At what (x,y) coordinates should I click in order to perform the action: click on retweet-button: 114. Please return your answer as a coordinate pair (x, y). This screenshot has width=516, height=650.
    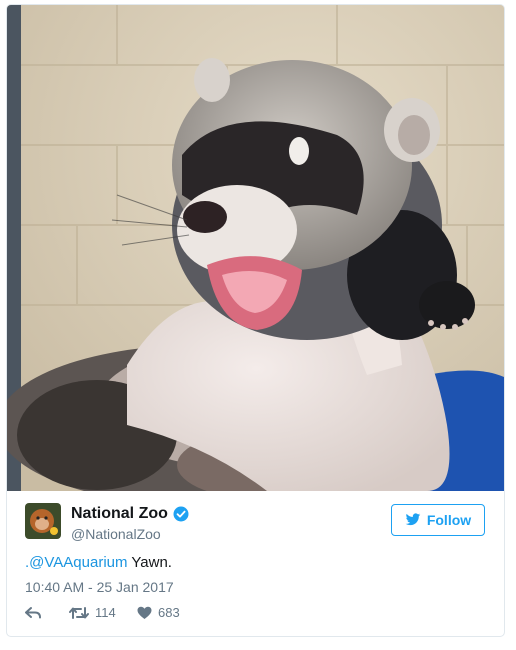
    Looking at the image, I should click on (103, 612).